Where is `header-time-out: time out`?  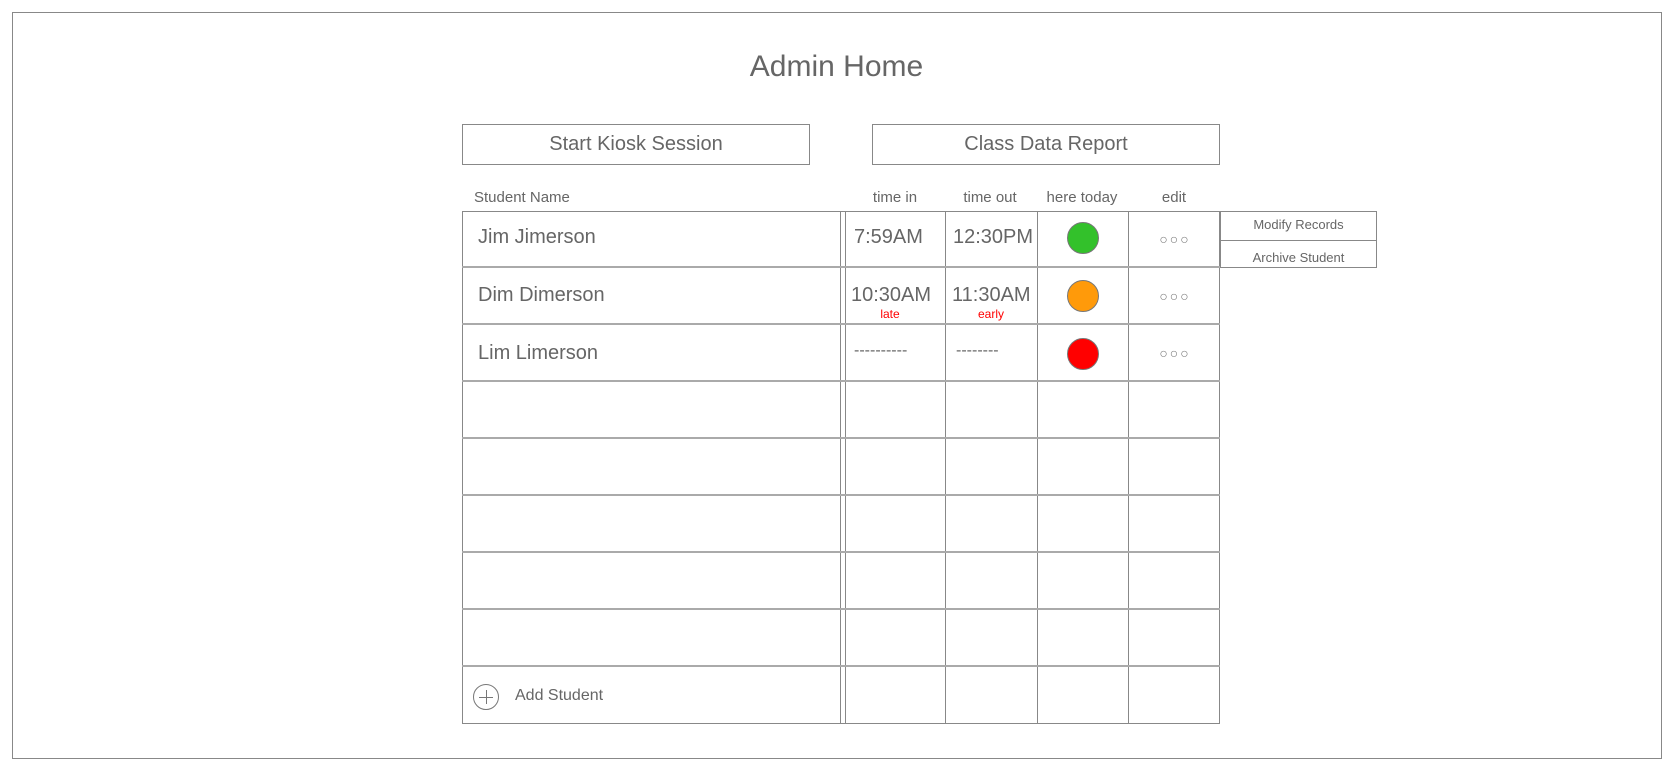
header-time-out: time out is located at coordinates (990, 197).